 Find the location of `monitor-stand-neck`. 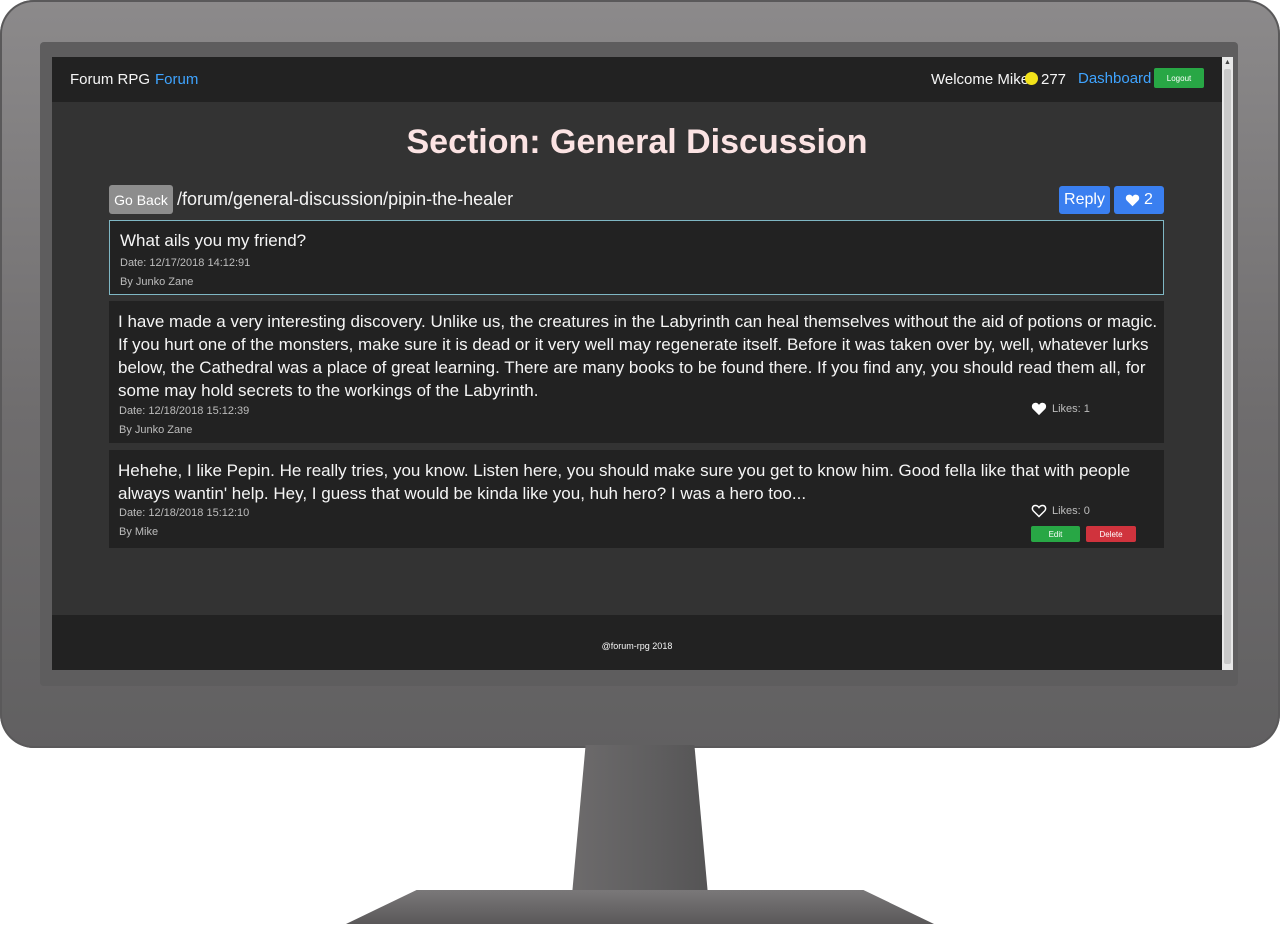

monitor-stand-neck is located at coordinates (640, 820).